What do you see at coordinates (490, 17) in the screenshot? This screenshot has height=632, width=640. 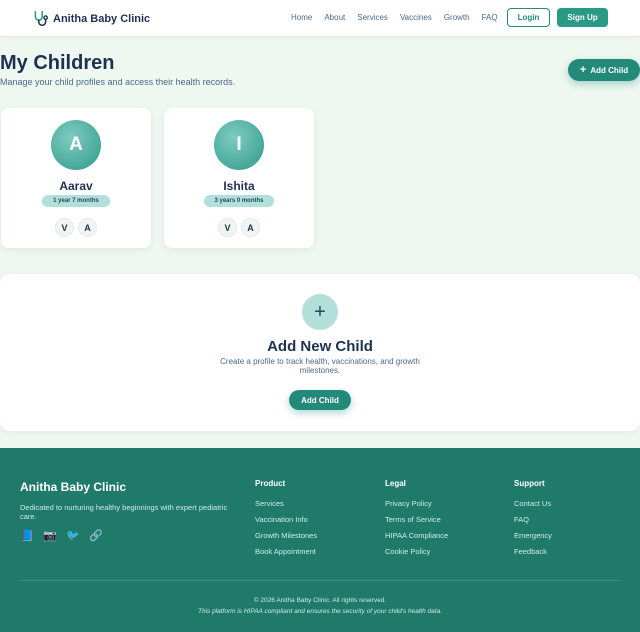 I see `nav-link-faq: FAQ` at bounding box center [490, 17].